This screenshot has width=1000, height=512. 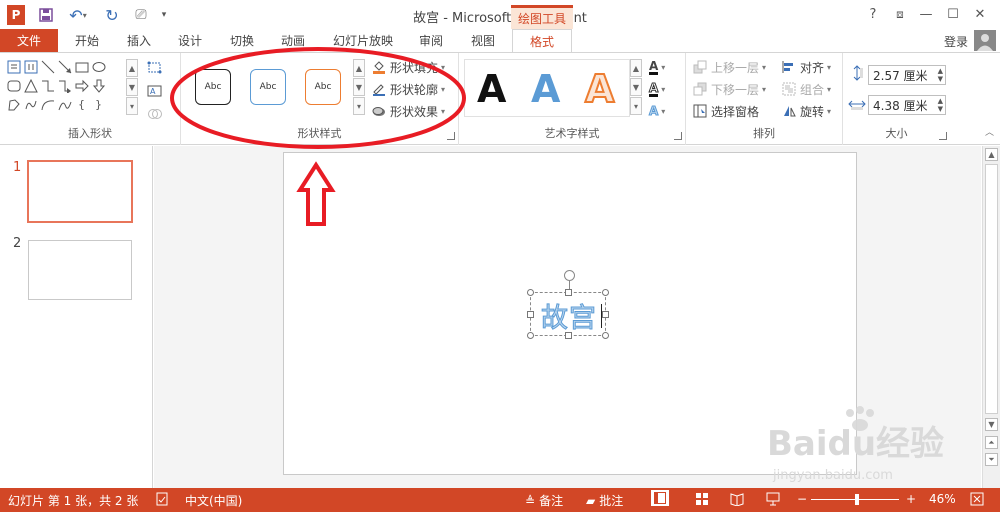 I want to click on bring-forward-button: 上移一层 ▾, so click(x=729, y=67).